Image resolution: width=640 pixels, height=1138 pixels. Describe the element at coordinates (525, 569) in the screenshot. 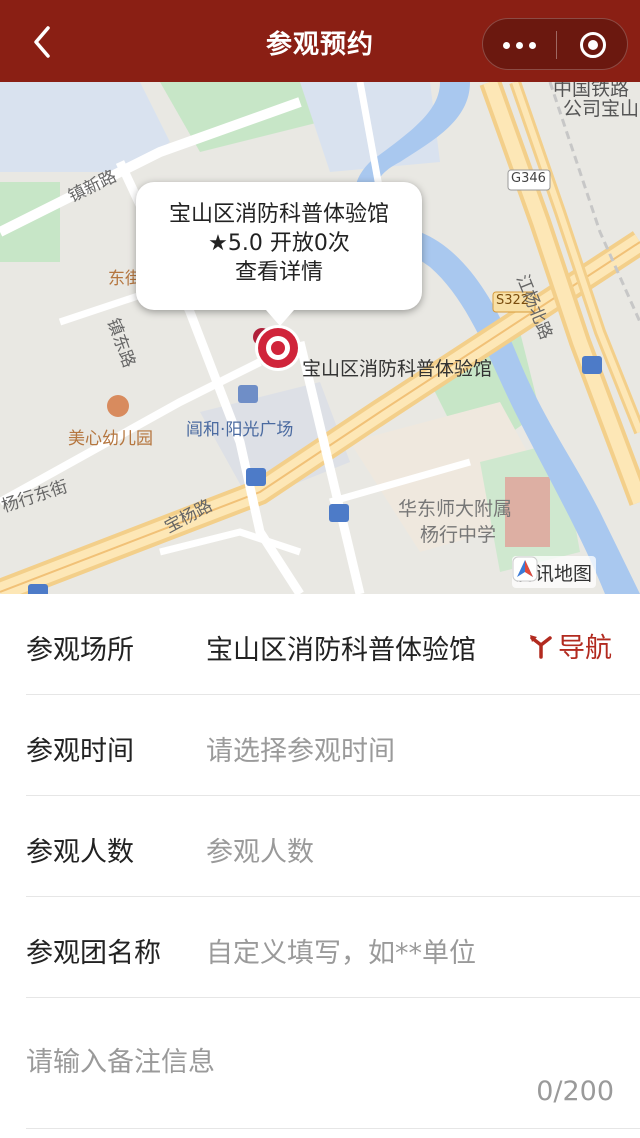

I see `tencent-map-icon` at that location.